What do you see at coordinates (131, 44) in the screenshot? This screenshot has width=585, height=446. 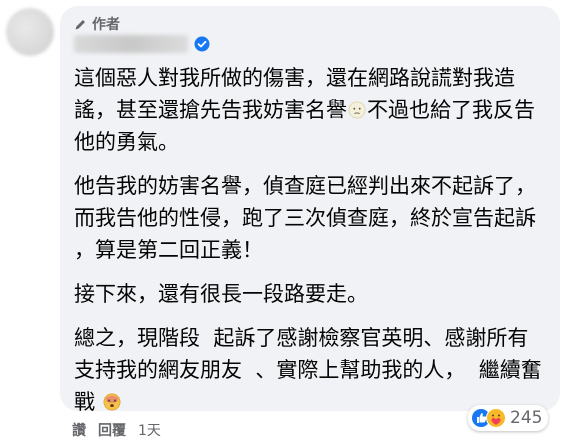 I see `author-name` at bounding box center [131, 44].